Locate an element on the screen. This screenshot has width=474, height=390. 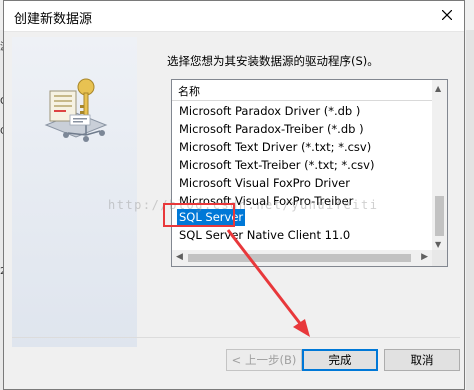
horizontal-scrollbar: ◀ ▶ is located at coordinates (309, 258).